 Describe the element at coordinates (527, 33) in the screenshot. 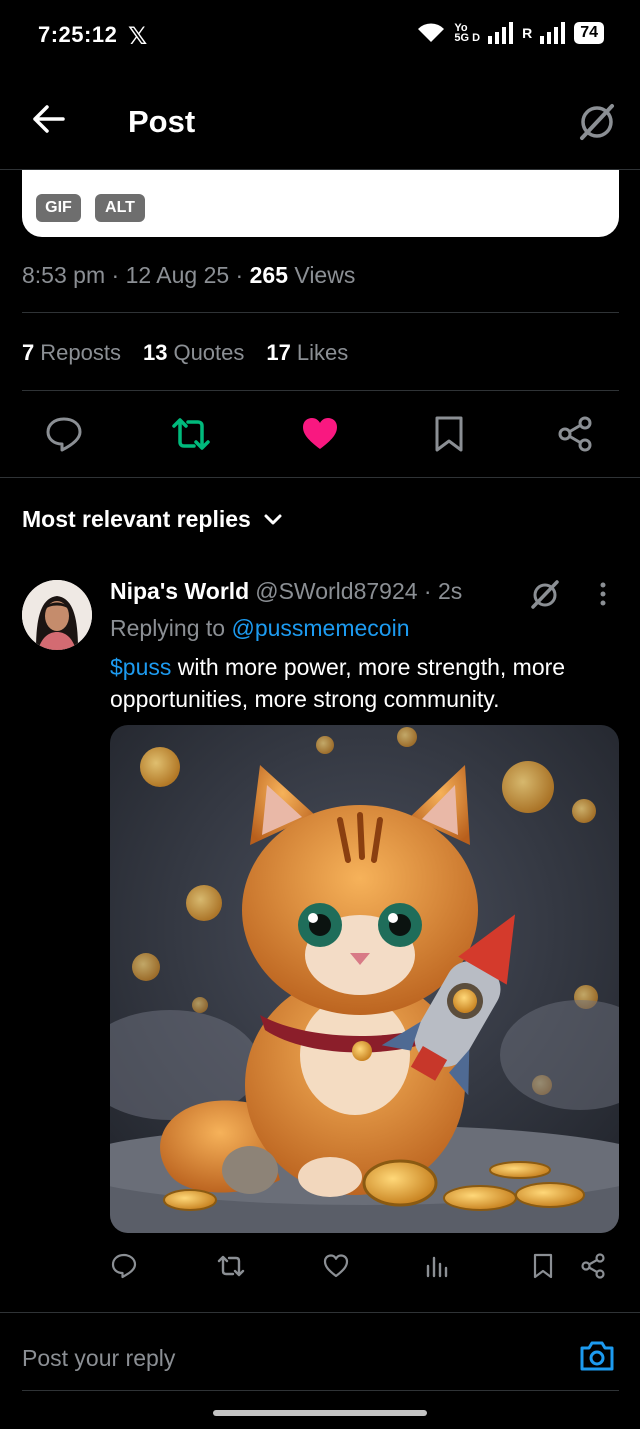

I see `roaming-indicator: R` at that location.